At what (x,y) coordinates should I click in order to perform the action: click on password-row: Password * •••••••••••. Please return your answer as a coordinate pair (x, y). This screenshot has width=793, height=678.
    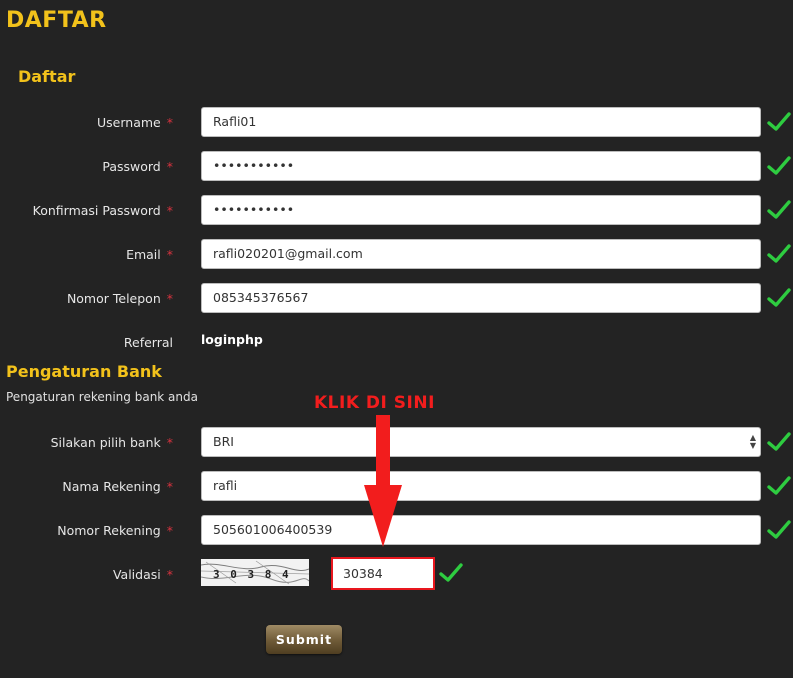
    Looking at the image, I should click on (396, 167).